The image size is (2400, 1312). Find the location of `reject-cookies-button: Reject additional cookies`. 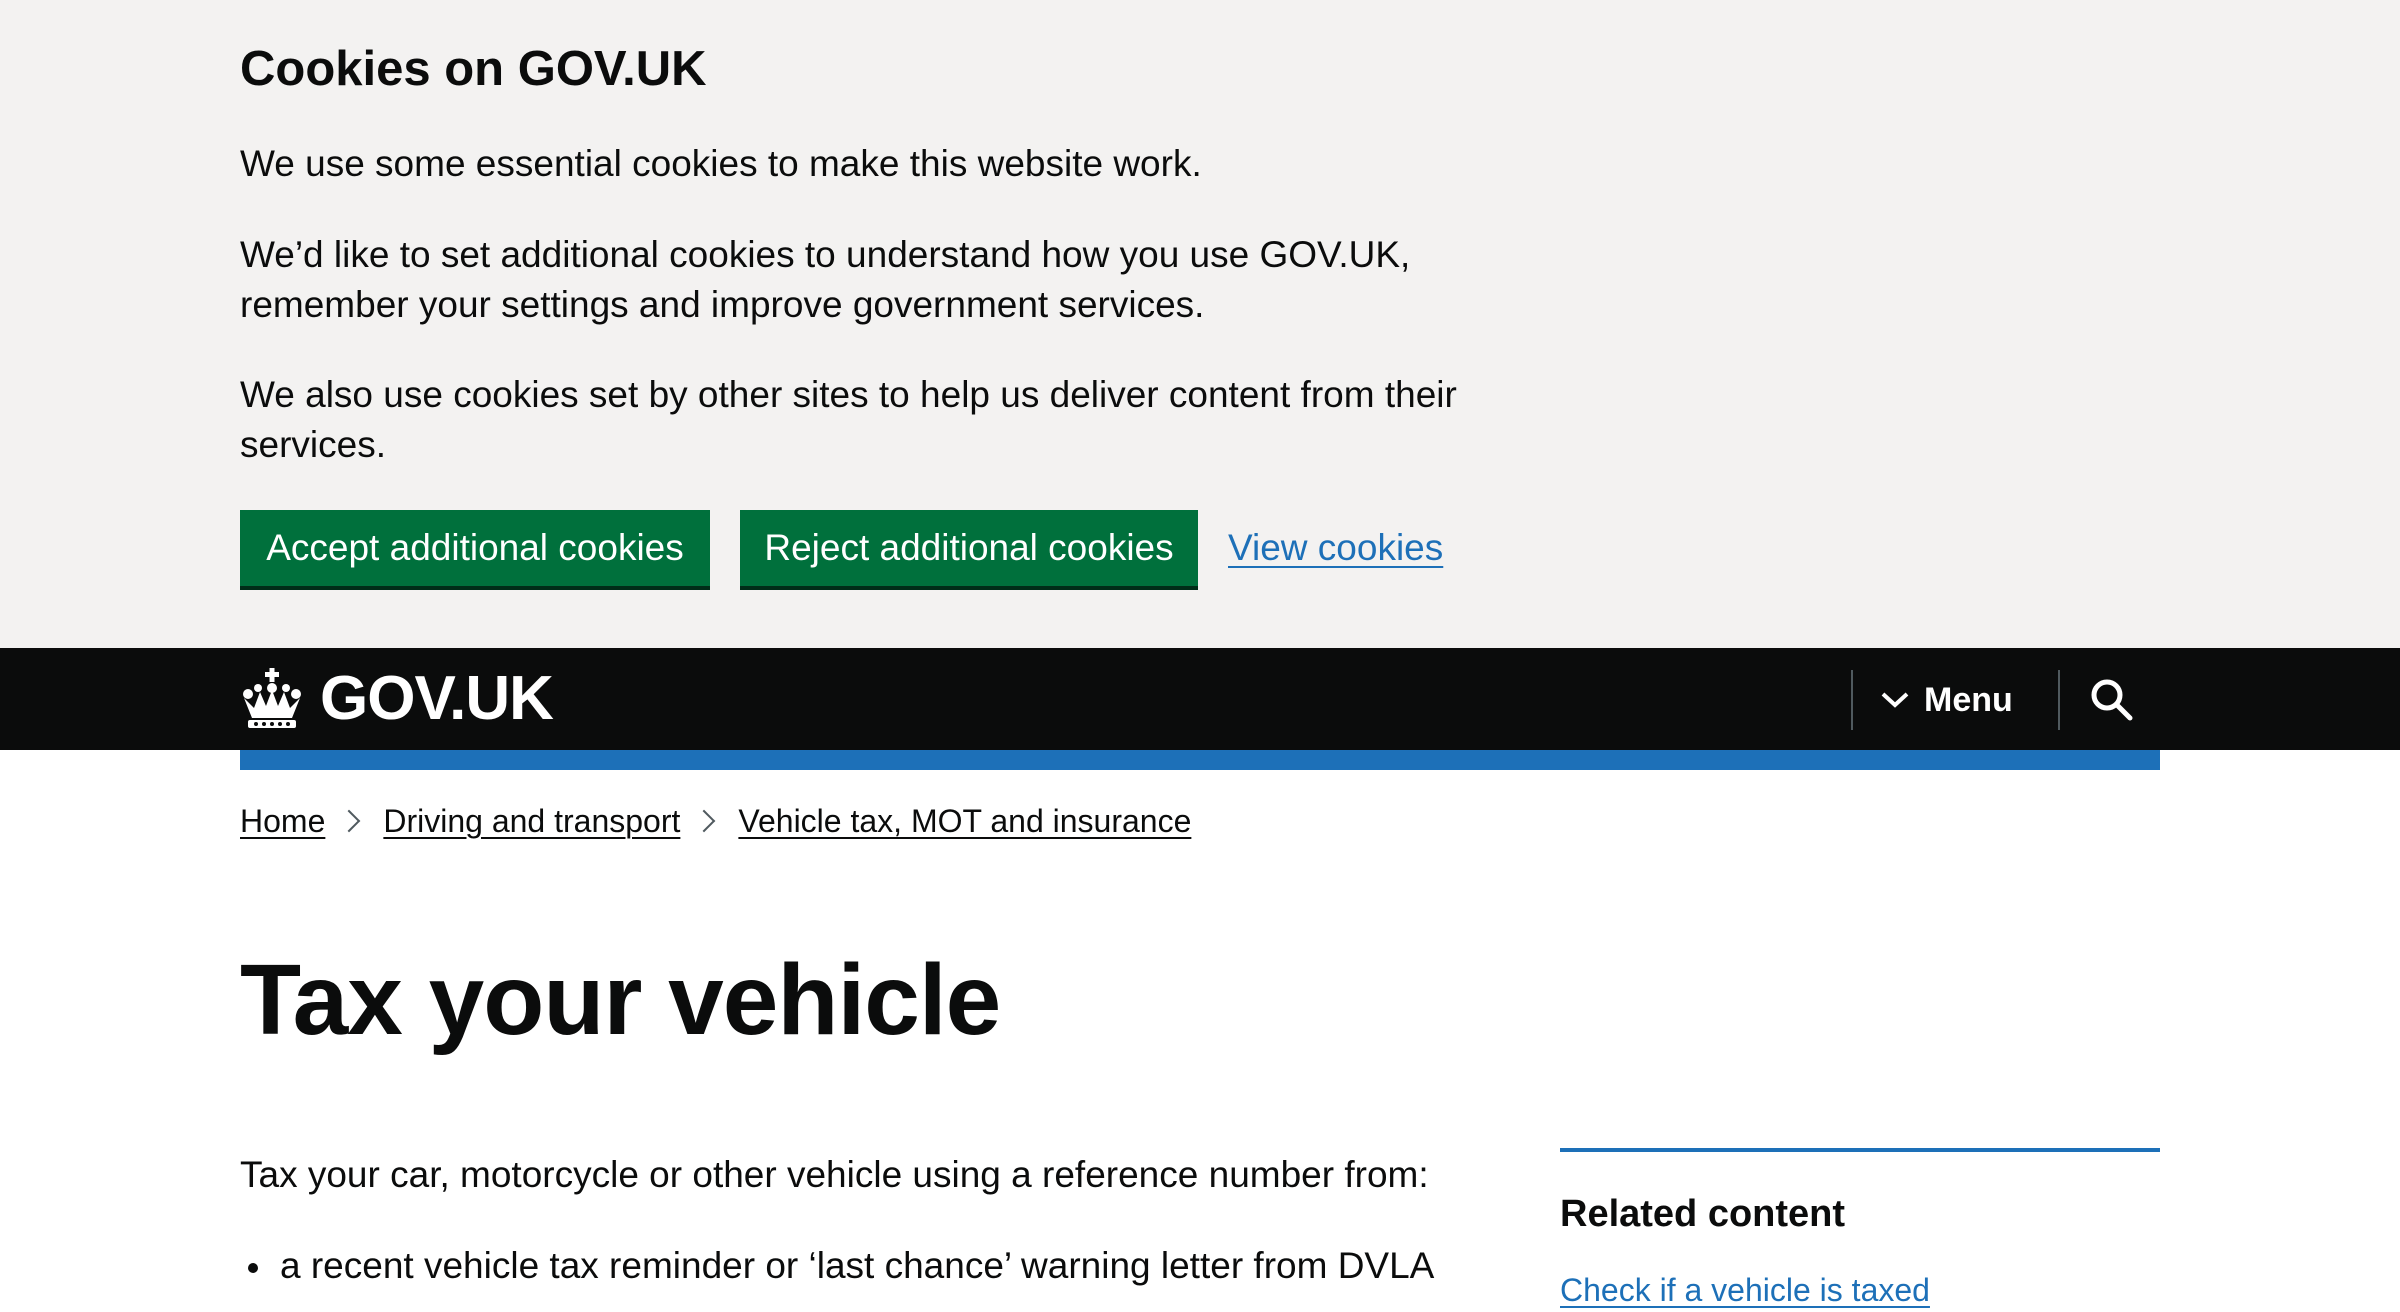

reject-cookies-button: Reject additional cookies is located at coordinates (969, 548).